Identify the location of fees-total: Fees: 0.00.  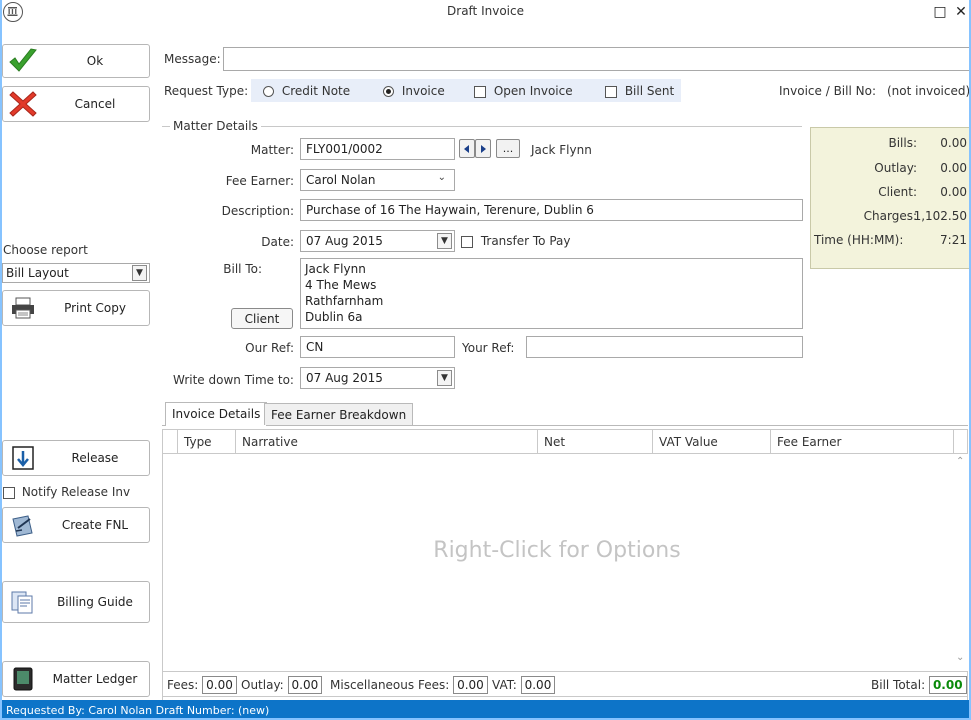
(202, 685).